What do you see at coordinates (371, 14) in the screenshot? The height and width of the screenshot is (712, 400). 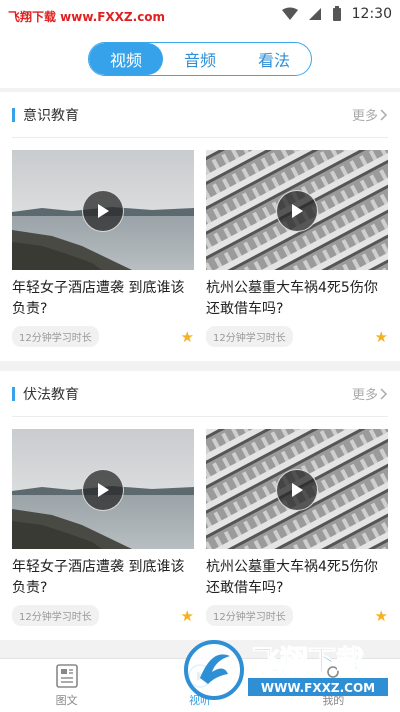 I see `status-time: 12:30` at bounding box center [371, 14].